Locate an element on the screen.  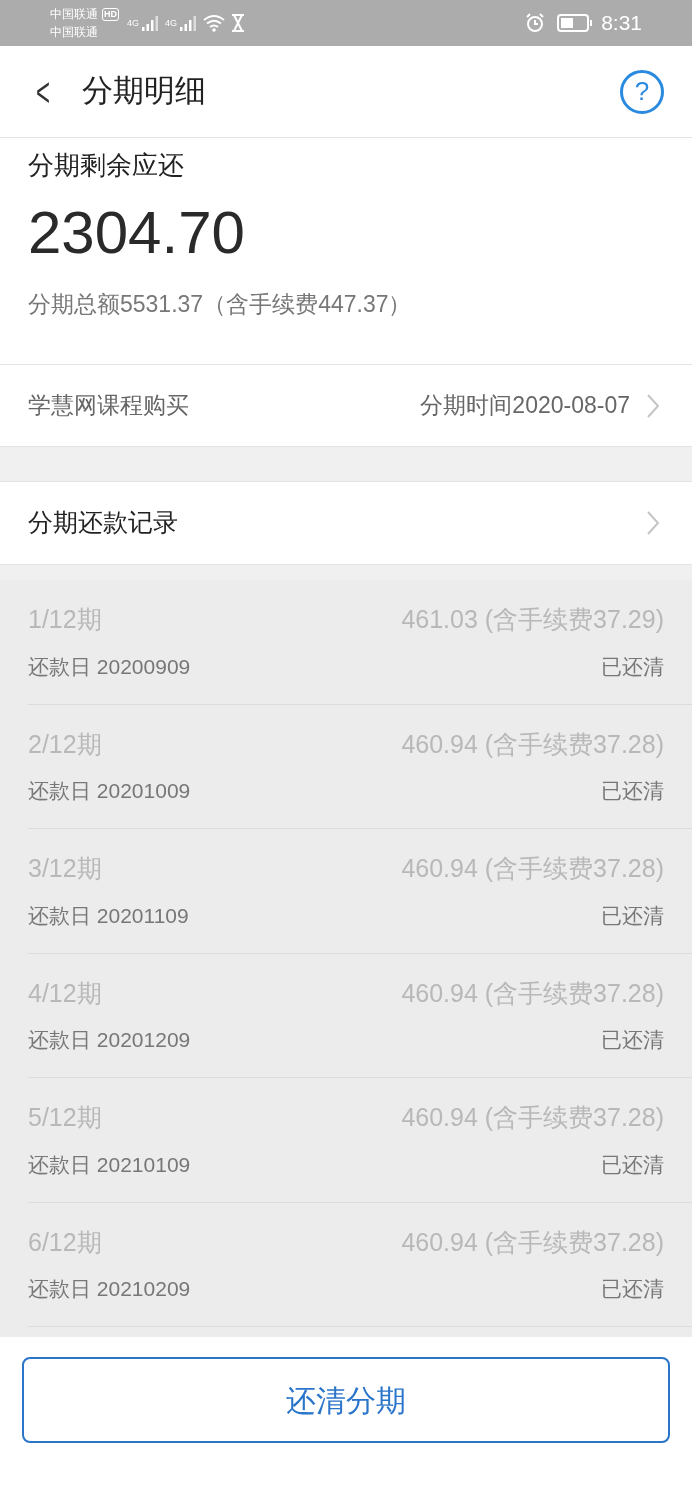
installment-date: 分期时间2020-08-07 is located at coordinates (525, 406).